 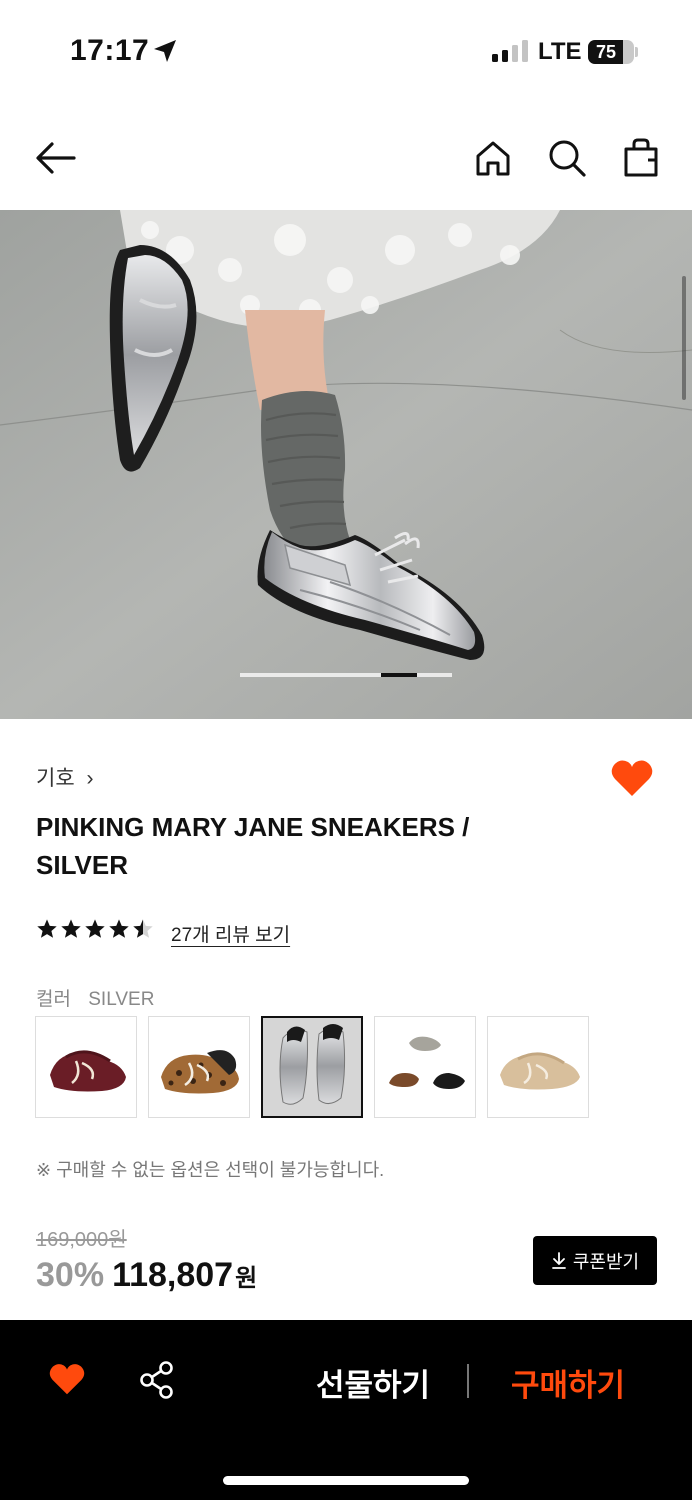 What do you see at coordinates (67, 1379) in the screenshot?
I see `like-heart-icon` at bounding box center [67, 1379].